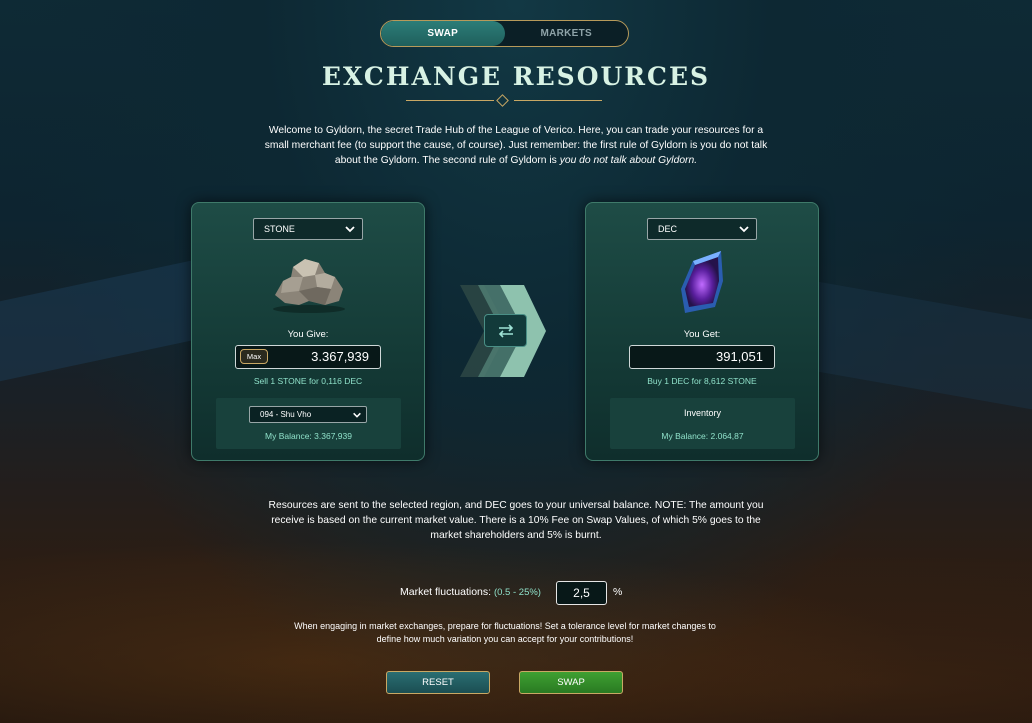 The height and width of the screenshot is (723, 1032). What do you see at coordinates (702, 423) in the screenshot?
I see `inventory-panel: Inventory My Balance: 2.064,87` at bounding box center [702, 423].